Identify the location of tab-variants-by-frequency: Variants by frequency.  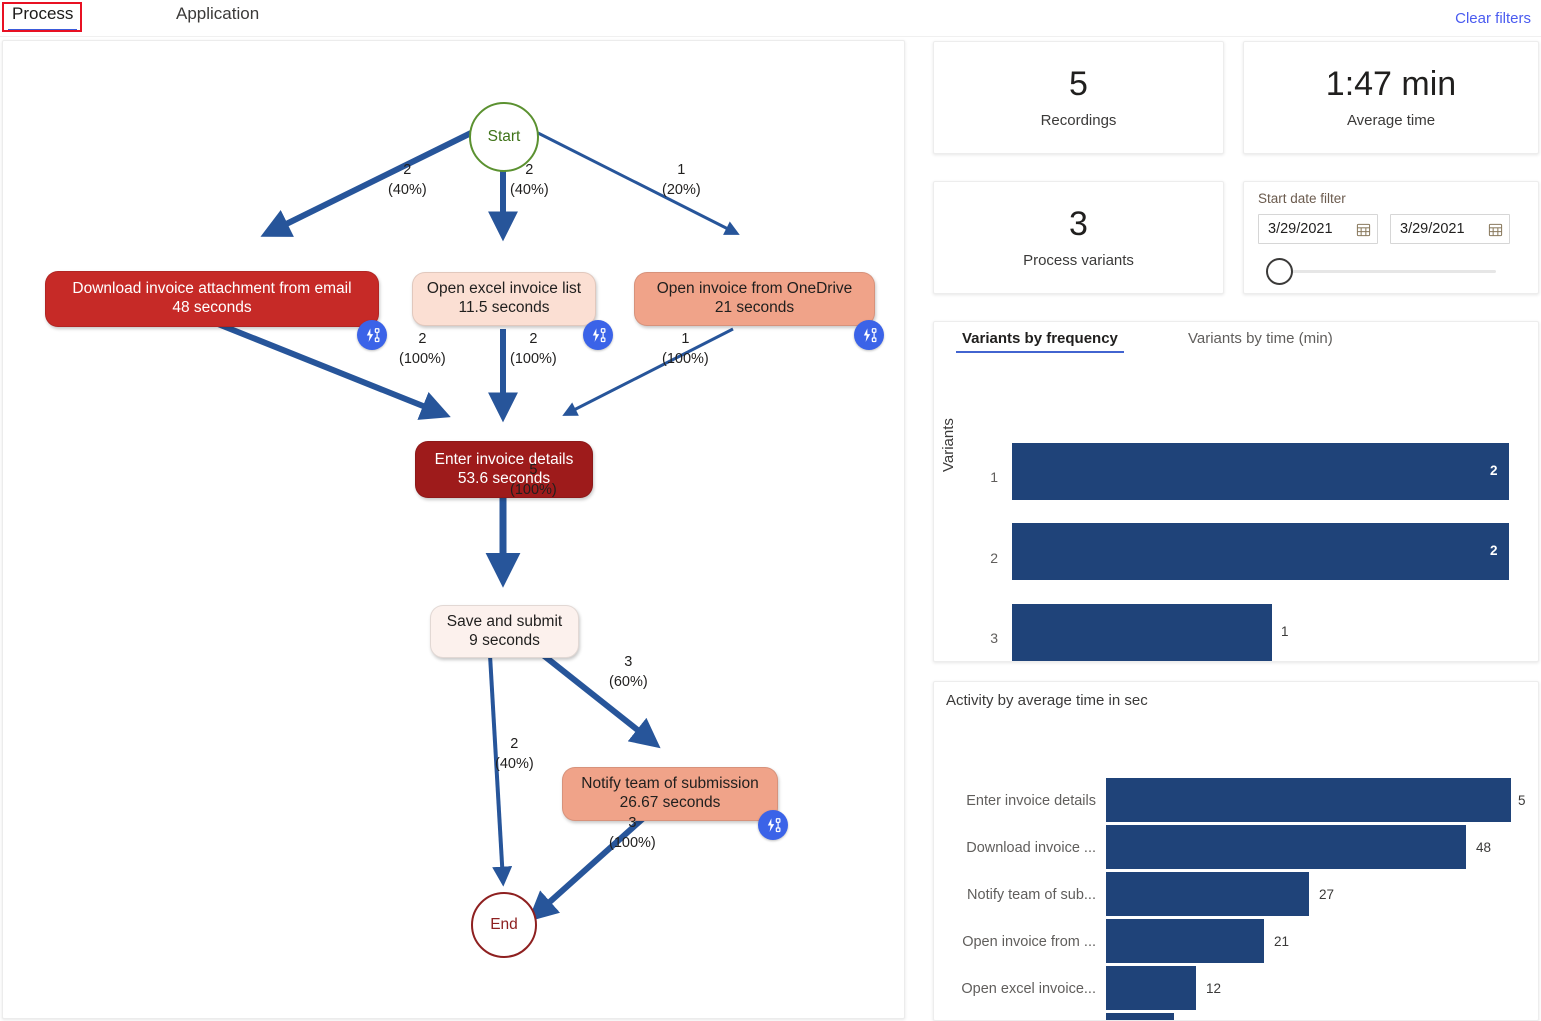
(1040, 341).